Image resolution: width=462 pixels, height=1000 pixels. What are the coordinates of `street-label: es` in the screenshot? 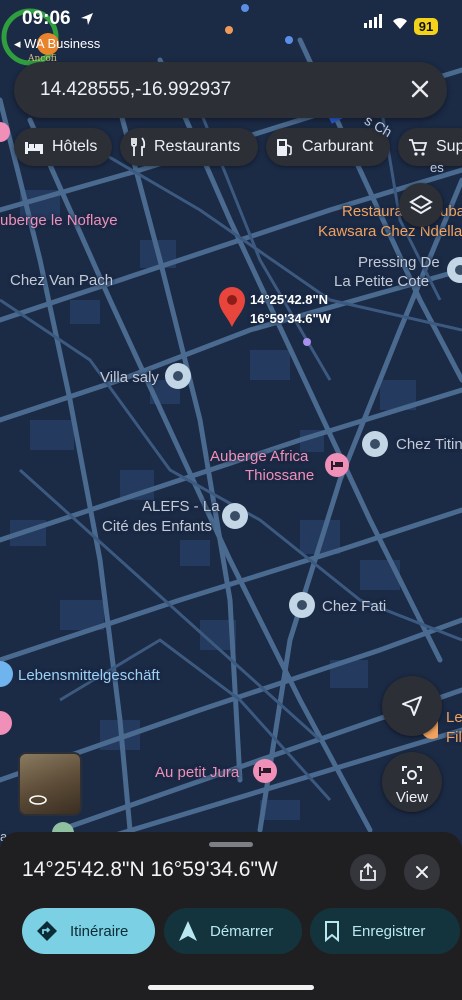 It's located at (437, 167).